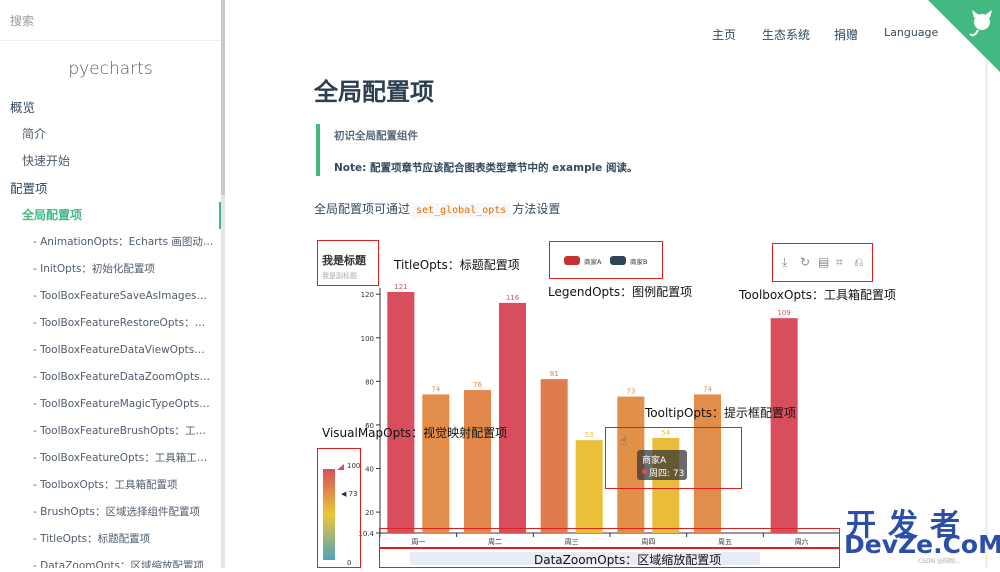 The image size is (1000, 572). What do you see at coordinates (536, 209) in the screenshot?
I see `intro-after: 方法设置` at bounding box center [536, 209].